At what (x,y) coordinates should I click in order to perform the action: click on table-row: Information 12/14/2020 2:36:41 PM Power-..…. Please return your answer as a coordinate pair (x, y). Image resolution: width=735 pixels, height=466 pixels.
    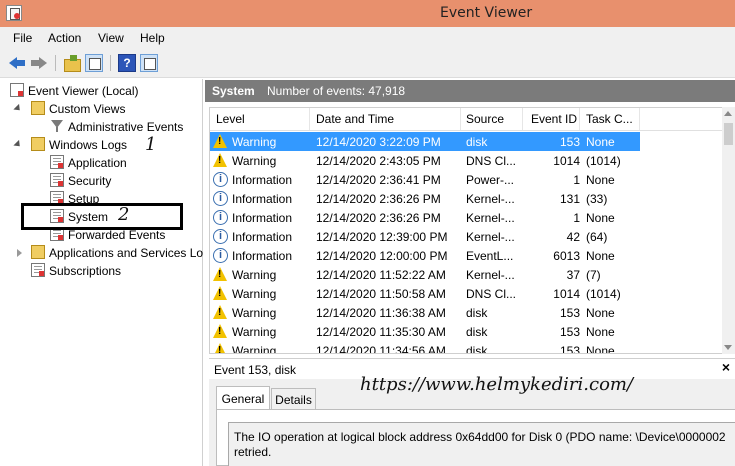
    Looking at the image, I should click on (467, 179).